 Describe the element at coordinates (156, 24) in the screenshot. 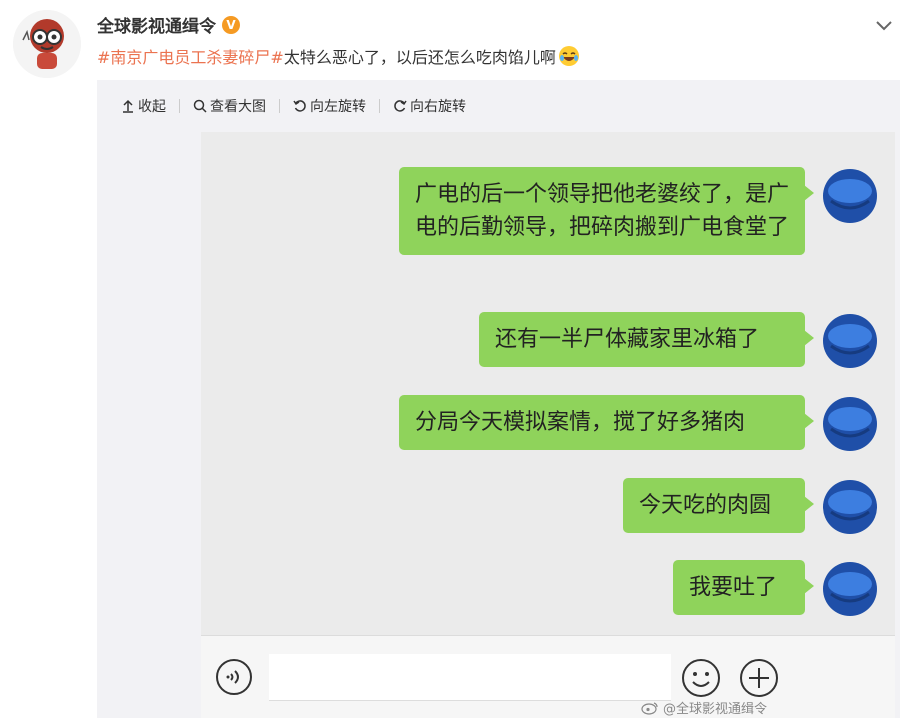

I see `username: 全球影视通缉令` at that location.